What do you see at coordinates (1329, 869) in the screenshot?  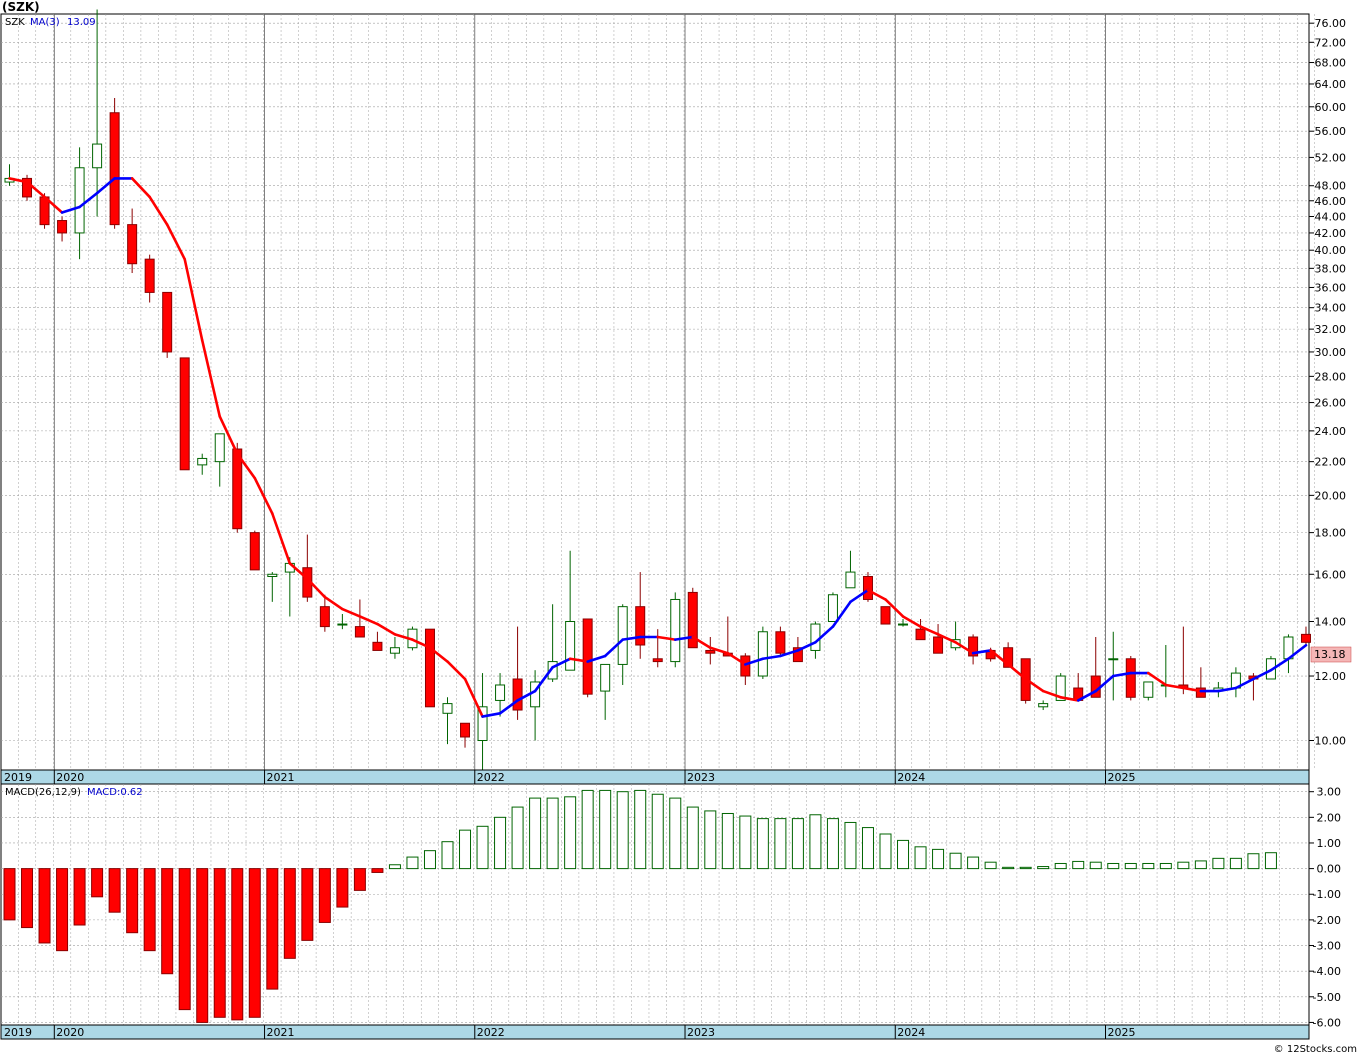 I see `macd-tick-label: 0.00` at bounding box center [1329, 869].